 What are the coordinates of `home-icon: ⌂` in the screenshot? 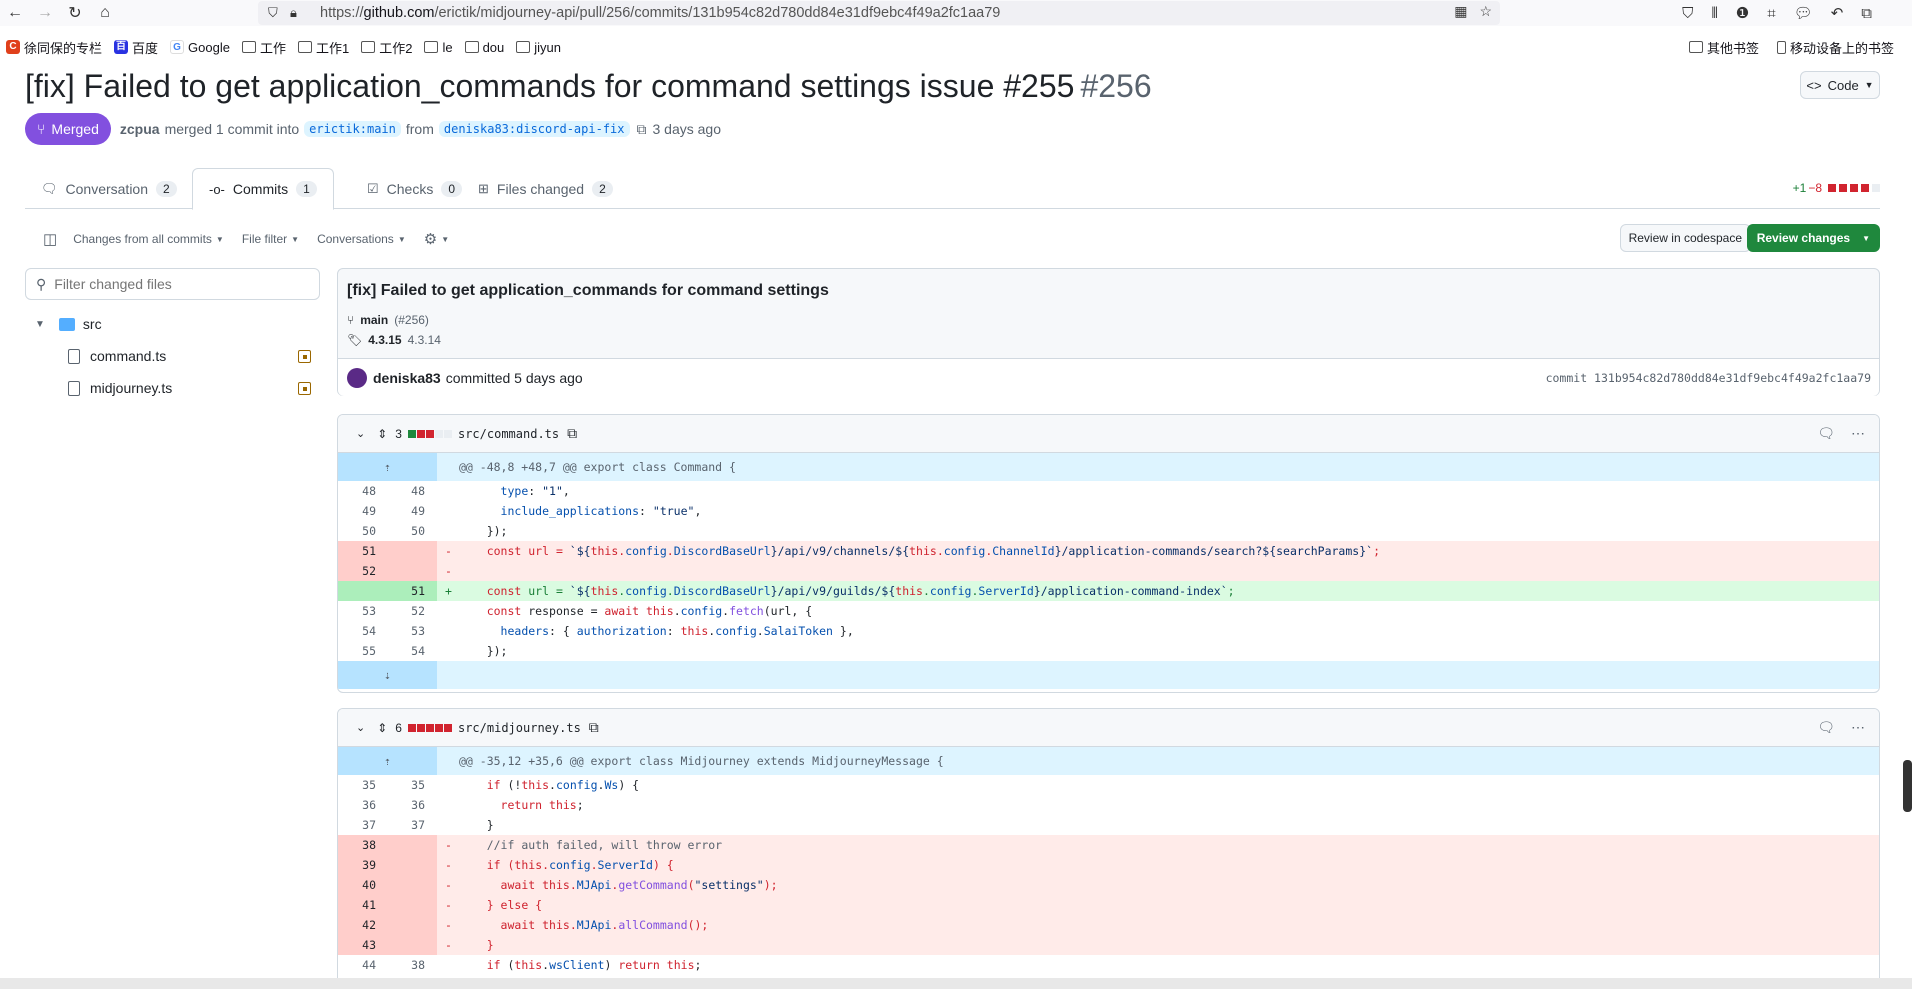 It's located at (105, 13).